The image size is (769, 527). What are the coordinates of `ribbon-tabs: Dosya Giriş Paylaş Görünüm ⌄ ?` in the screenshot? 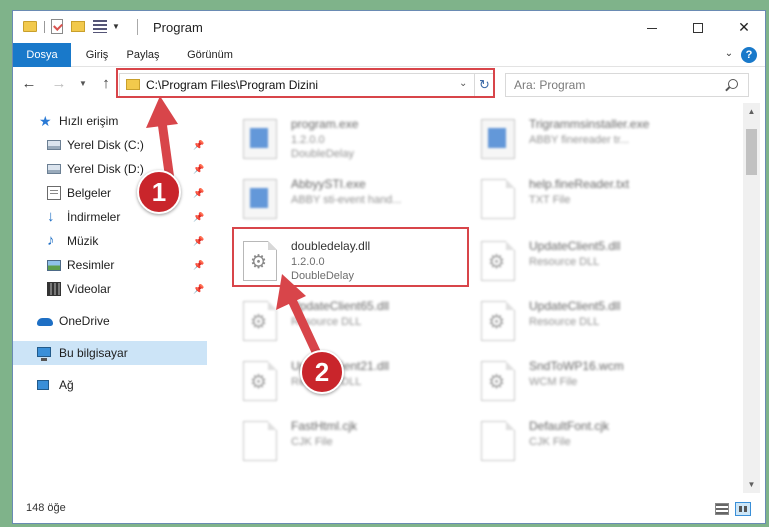 It's located at (389, 55).